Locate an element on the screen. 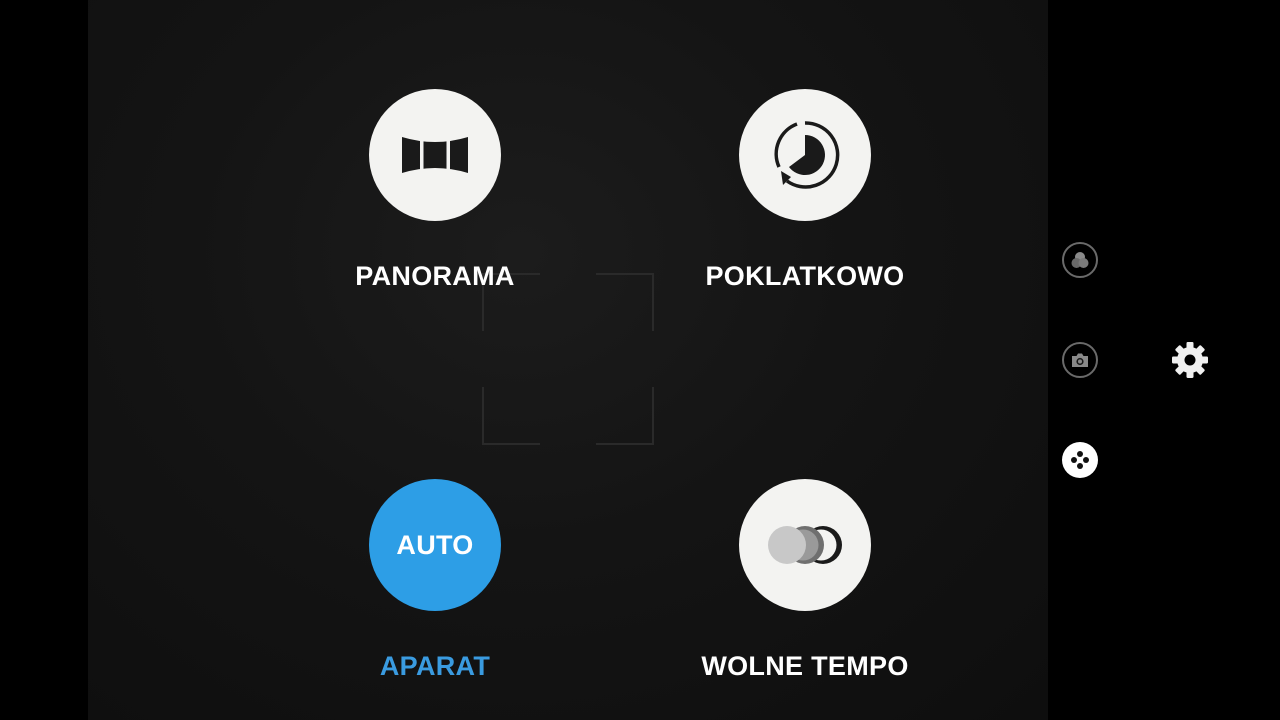 The height and width of the screenshot is (720, 1280). modes-button is located at coordinates (1080, 460).